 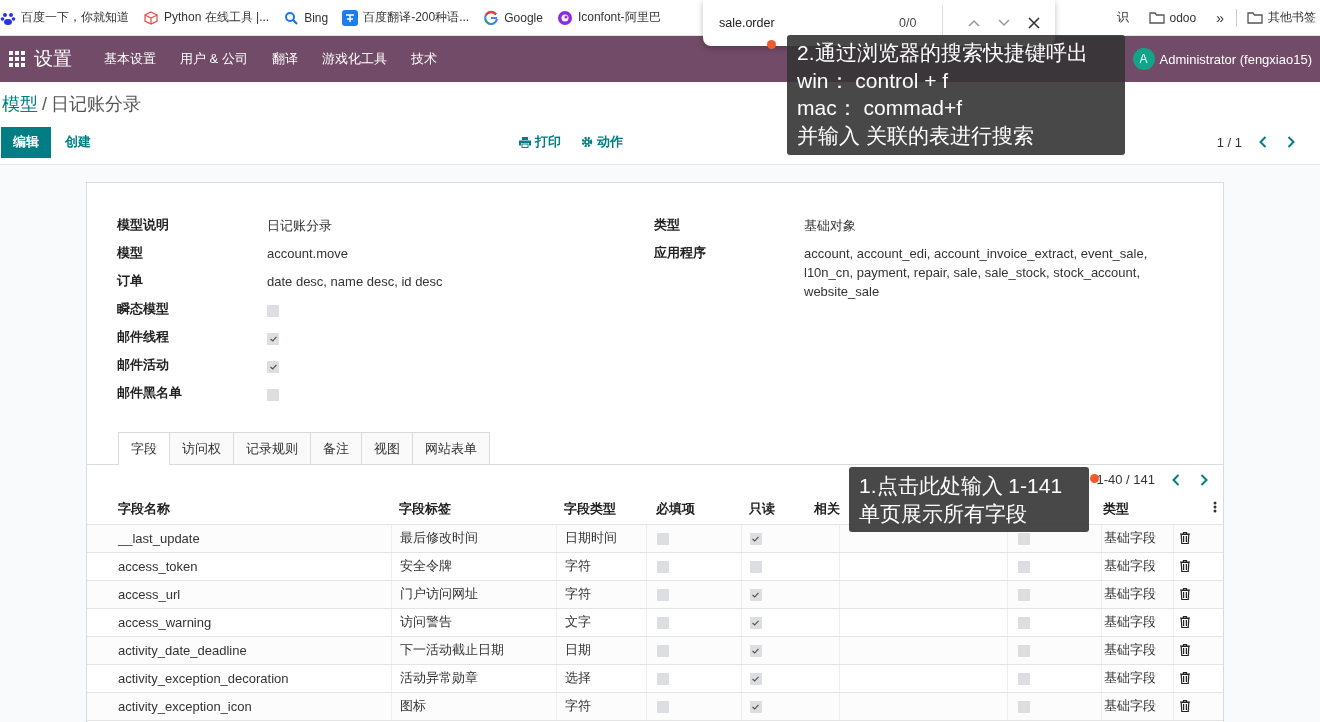 What do you see at coordinates (387, 448) in the screenshot?
I see `tab: 视图` at bounding box center [387, 448].